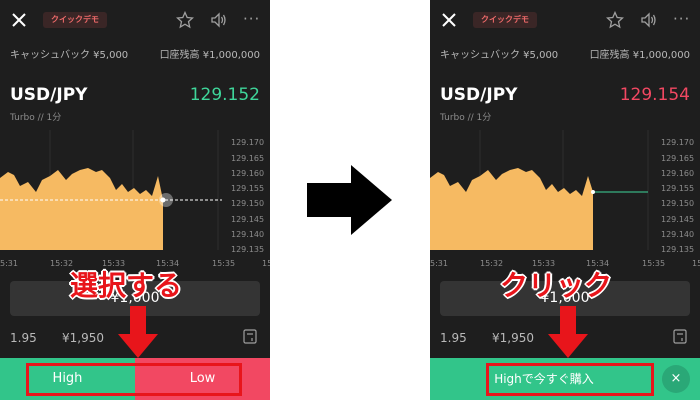 The image size is (700, 400). I want to click on current-price: 129.154, so click(654, 95).